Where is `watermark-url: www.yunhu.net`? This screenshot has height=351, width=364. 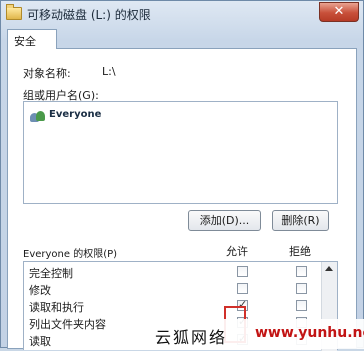 watermark-url: www.yunhu.net is located at coordinates (309, 333).